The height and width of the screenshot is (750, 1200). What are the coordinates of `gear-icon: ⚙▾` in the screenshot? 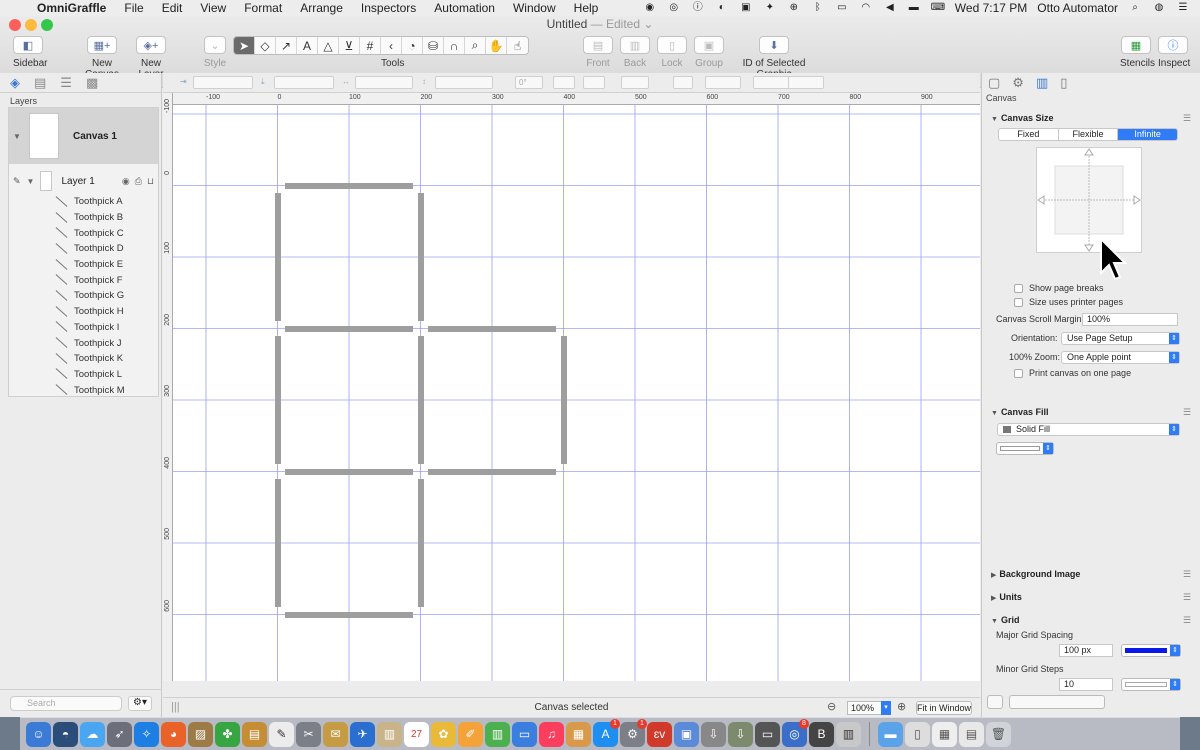 It's located at (140, 703).